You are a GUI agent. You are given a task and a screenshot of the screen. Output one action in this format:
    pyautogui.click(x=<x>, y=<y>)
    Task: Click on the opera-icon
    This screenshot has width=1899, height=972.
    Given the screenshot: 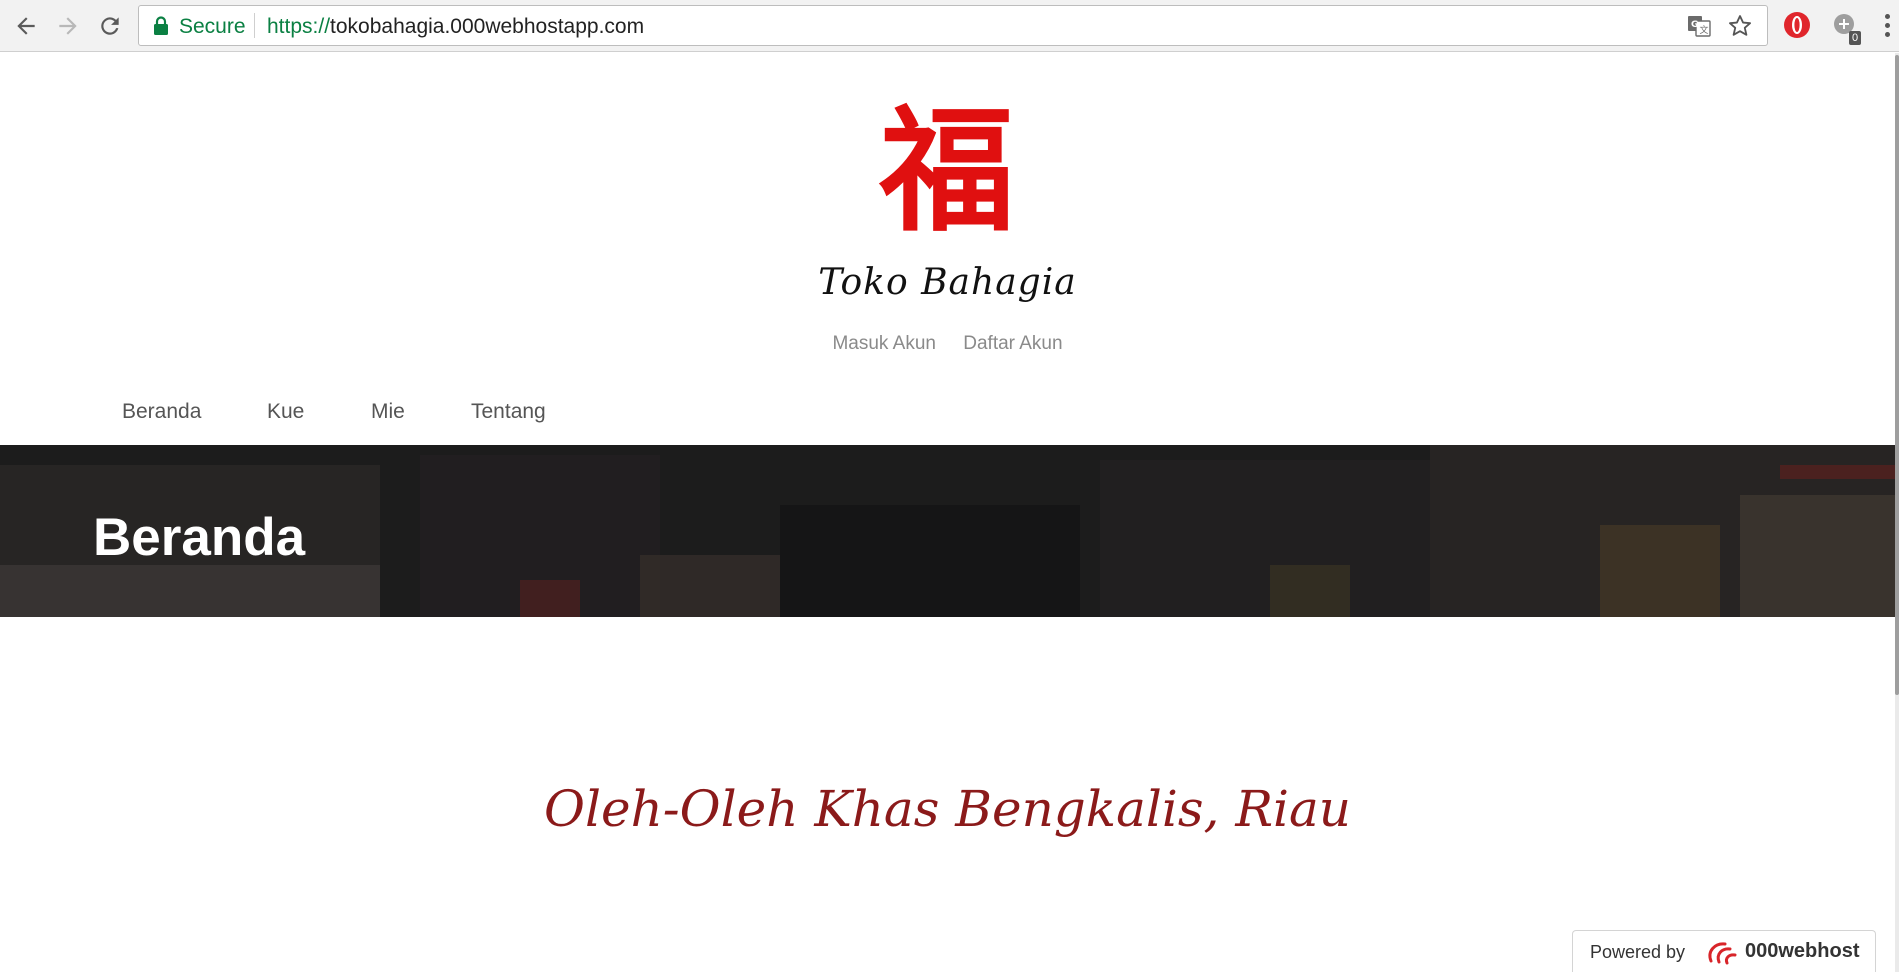 What is the action you would take?
    pyautogui.click(x=1797, y=25)
    